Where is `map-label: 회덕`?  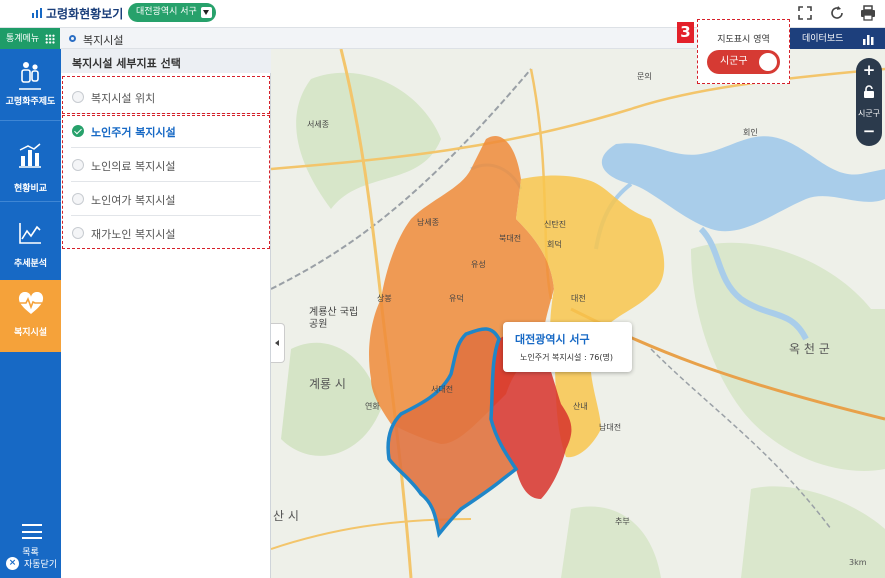
map-label: 회덕 is located at coordinates (554, 244).